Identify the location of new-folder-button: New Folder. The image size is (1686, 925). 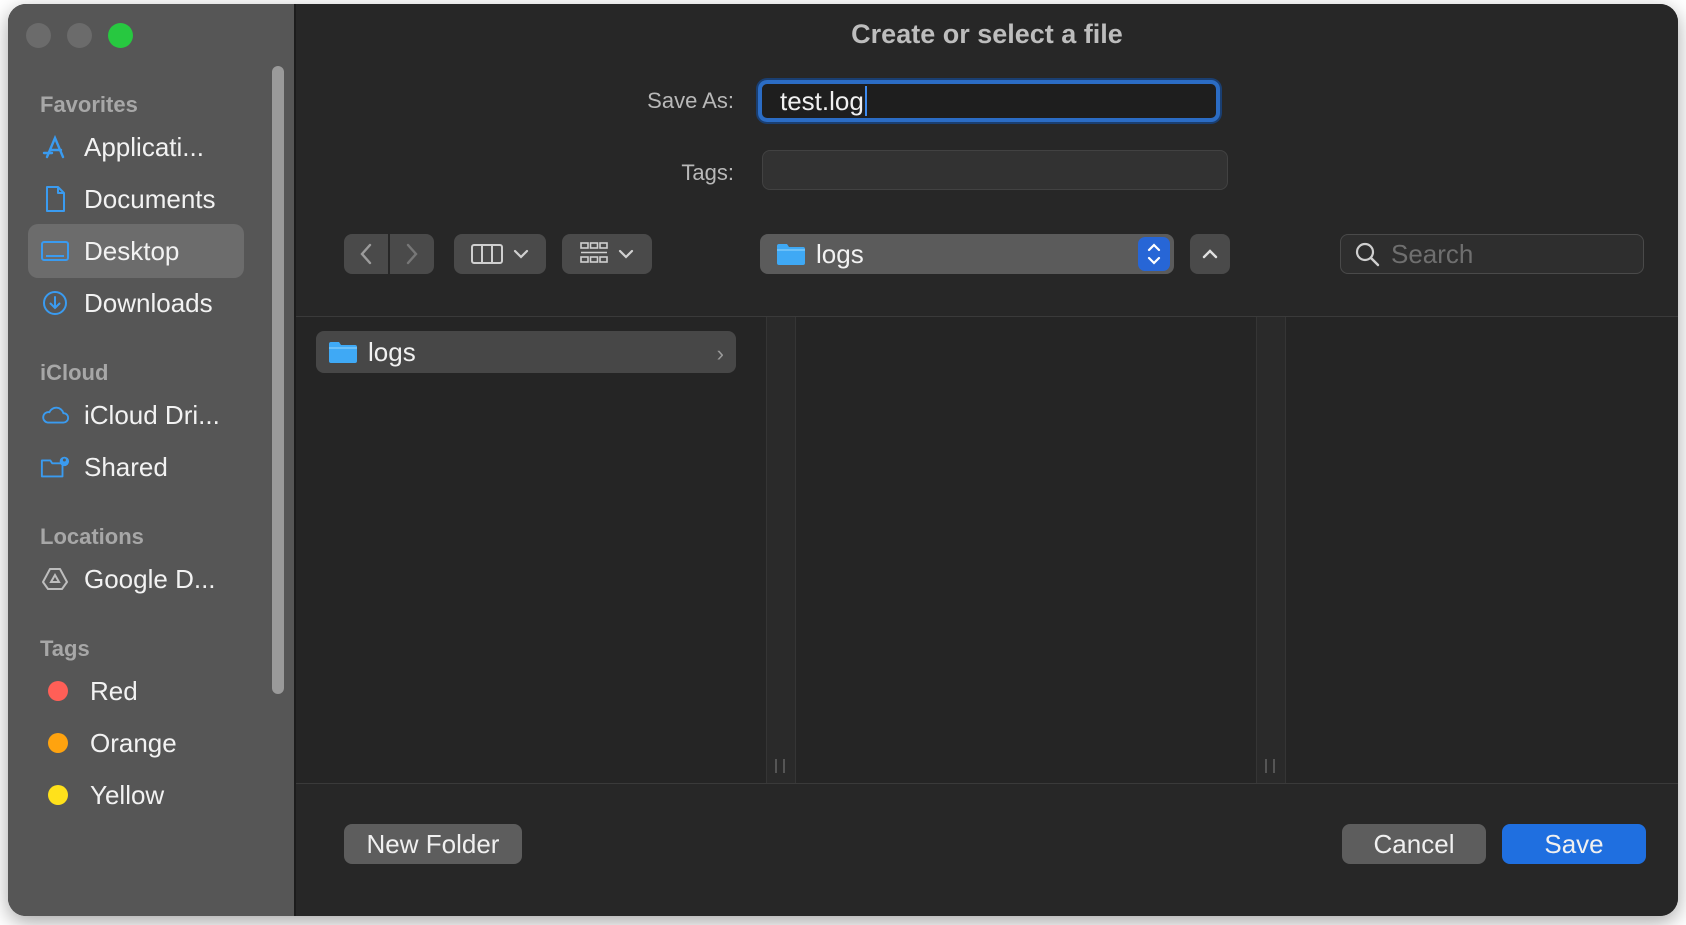
(433, 844).